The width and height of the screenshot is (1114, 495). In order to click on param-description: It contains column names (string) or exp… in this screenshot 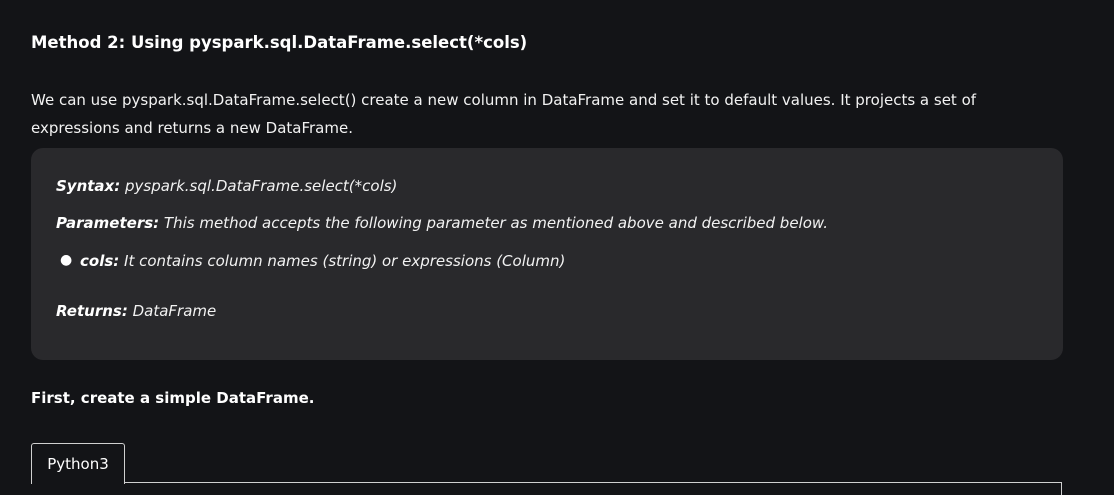, I will do `click(342, 261)`.